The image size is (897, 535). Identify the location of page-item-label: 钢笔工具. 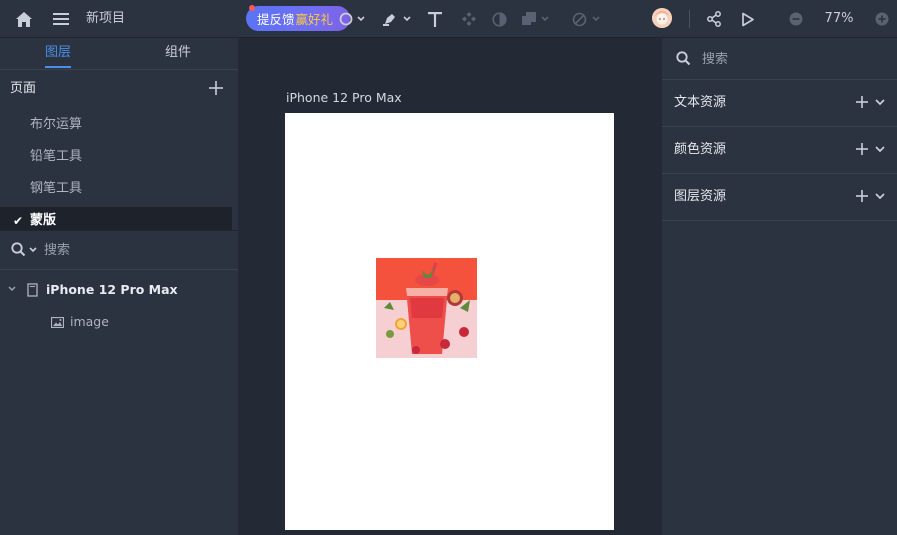
(56, 188).